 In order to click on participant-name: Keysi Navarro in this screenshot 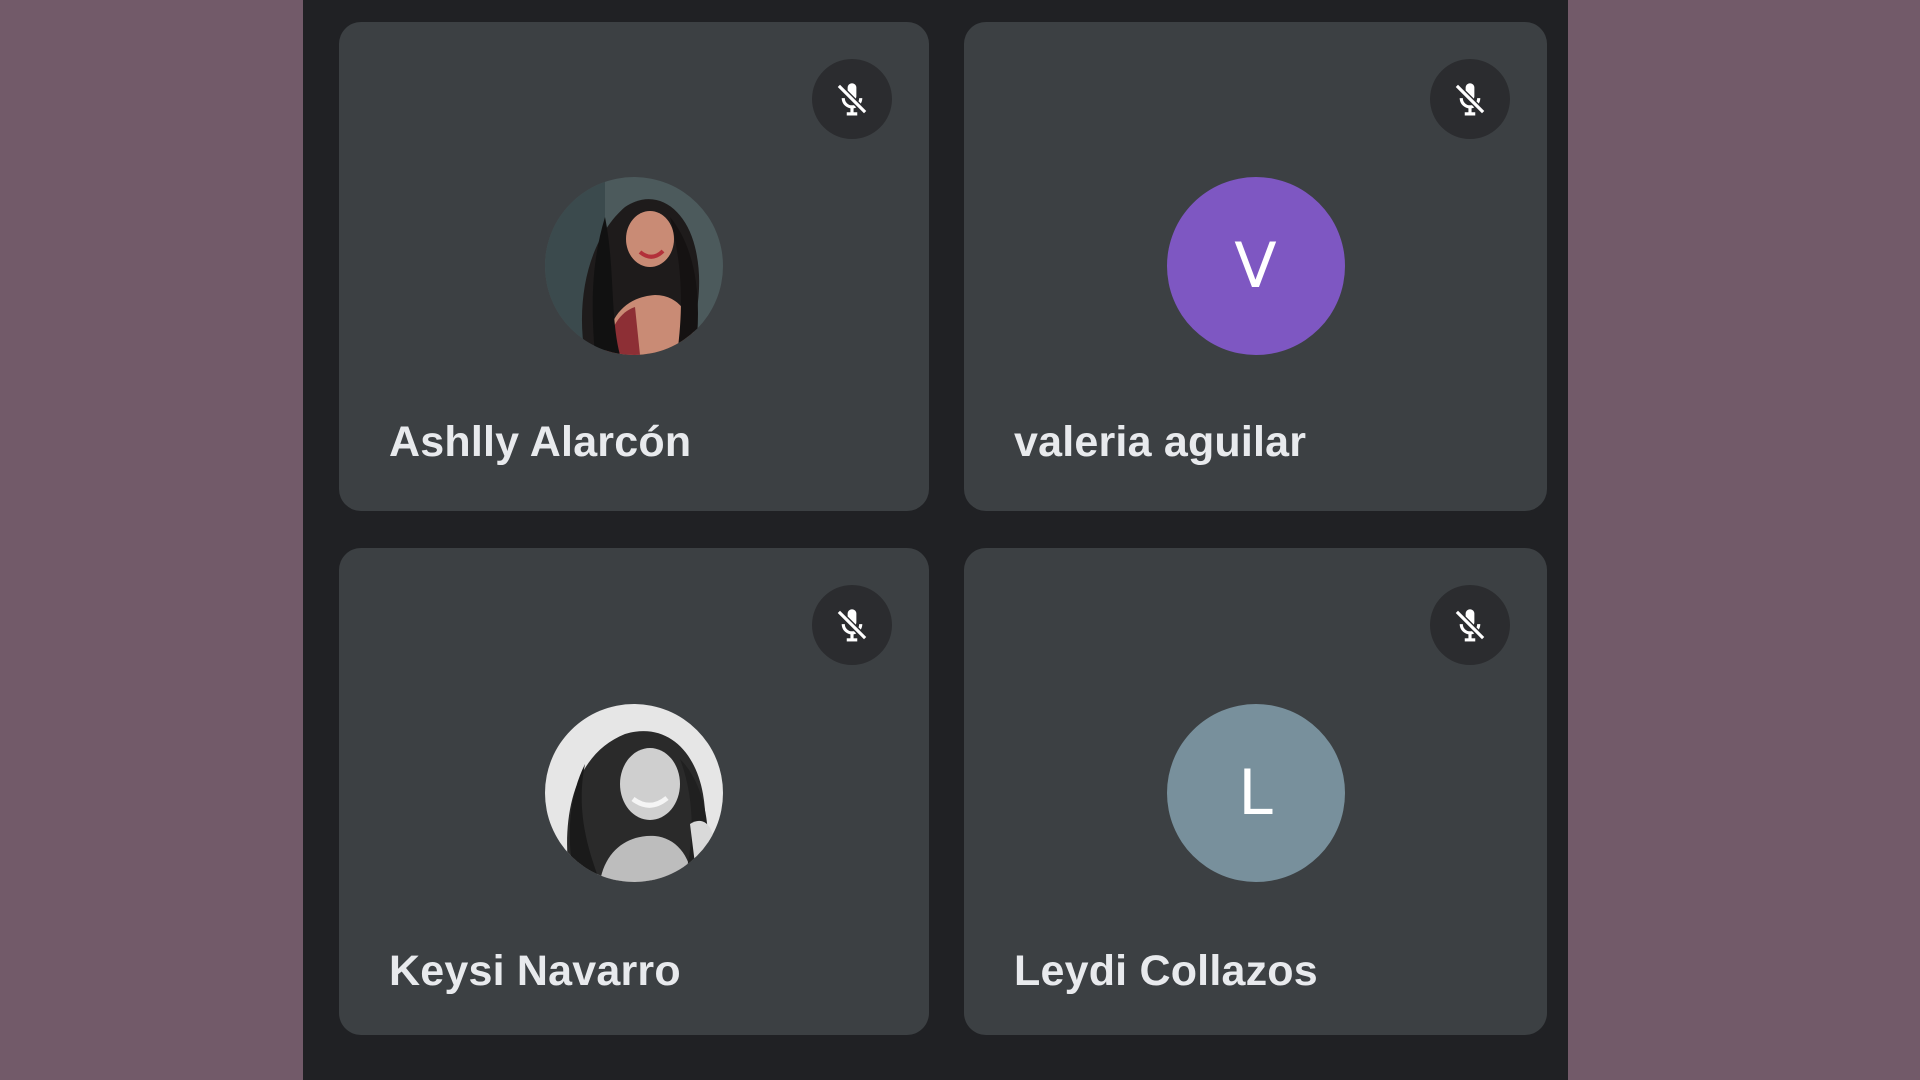, I will do `click(535, 971)`.